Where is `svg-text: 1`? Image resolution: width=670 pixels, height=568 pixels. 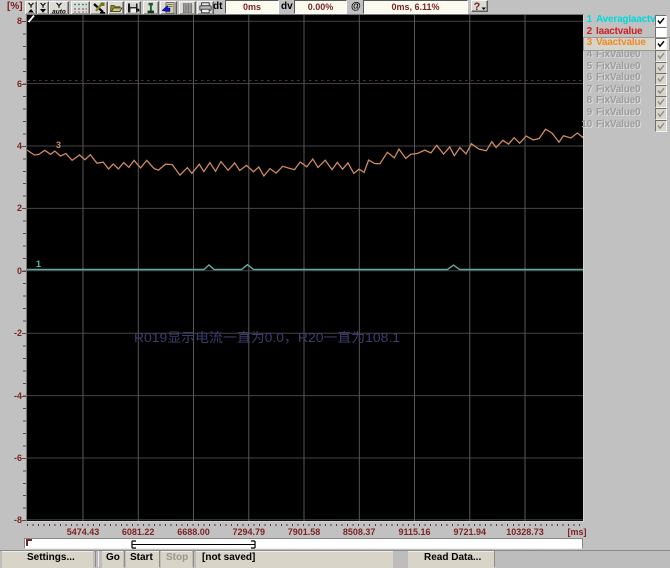
svg-text: 1 is located at coordinates (38, 264).